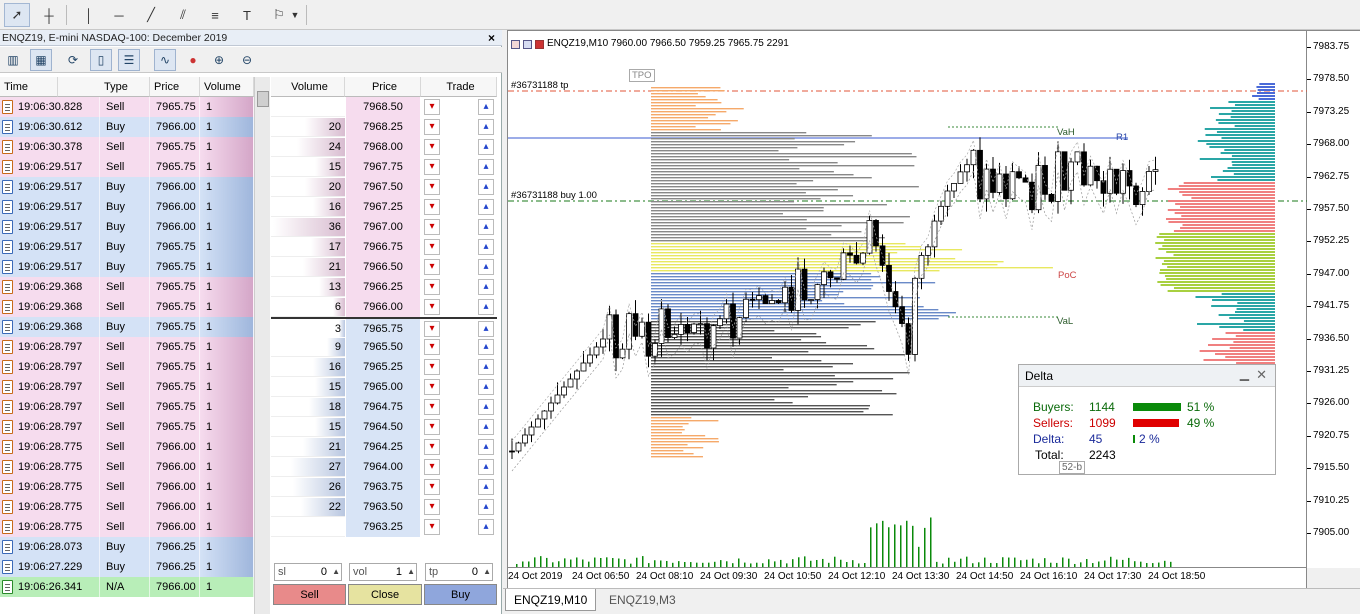 Image resolution: width=1360 pixels, height=614 pixels. Describe the element at coordinates (383, 447) in the screenshot. I see `dom-price: 7964.25` at that location.